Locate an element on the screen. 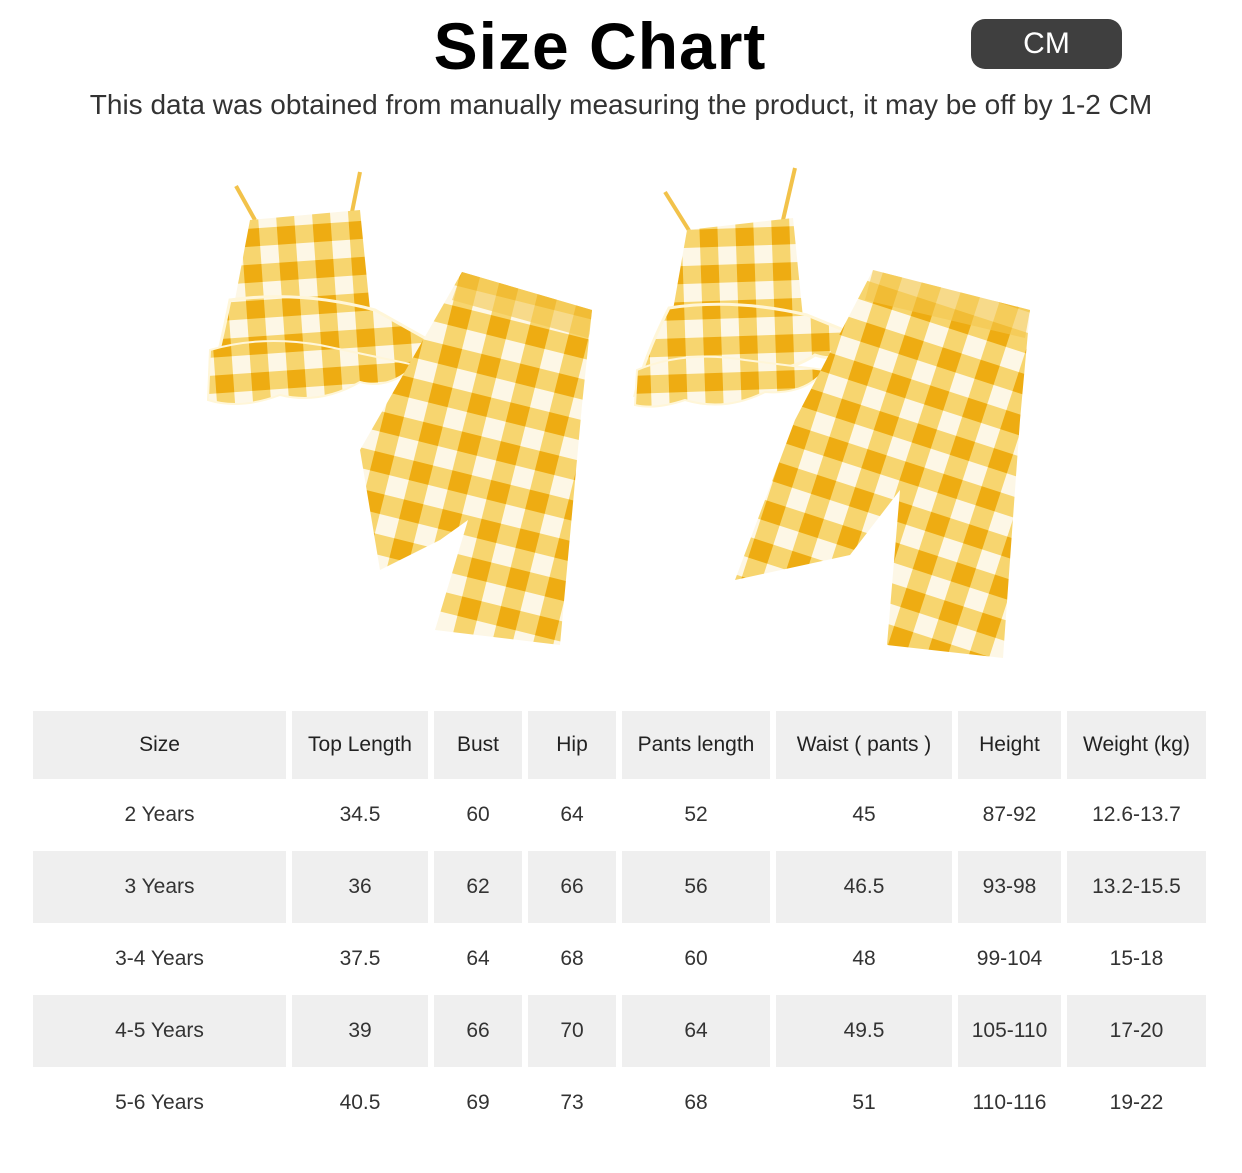 Image resolution: width=1242 pixels, height=1173 pixels. table-cell: 46.5 is located at coordinates (864, 887).